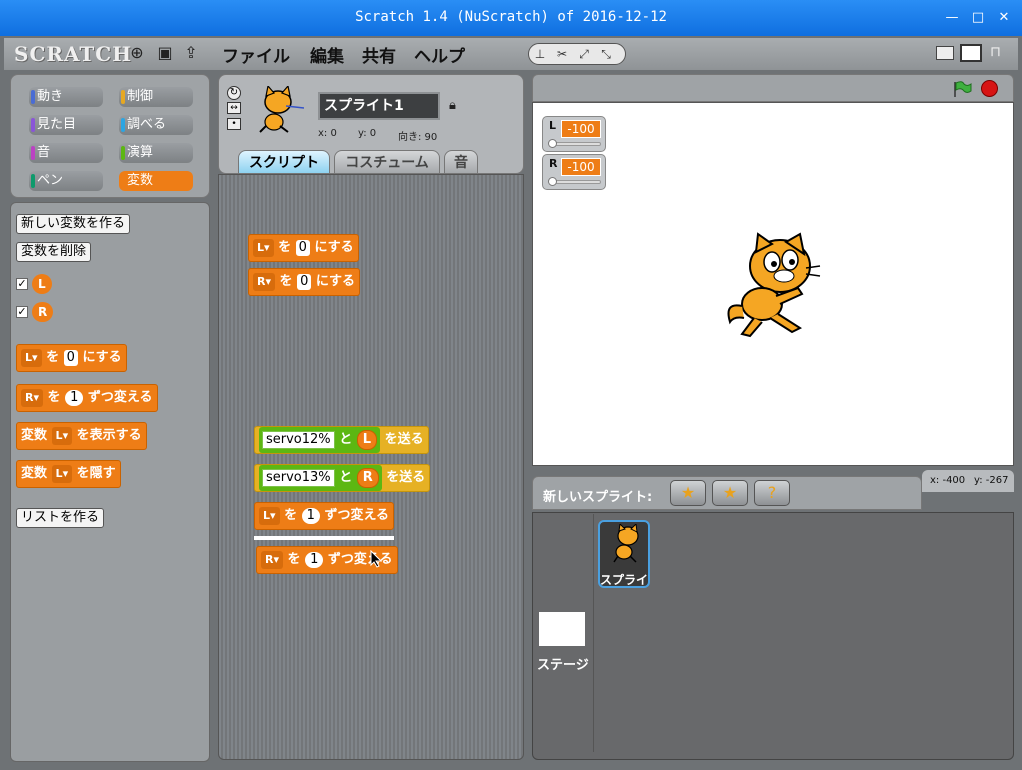 The width and height of the screenshot is (1022, 770). I want to click on scissors-icon: ✂, so click(562, 54).